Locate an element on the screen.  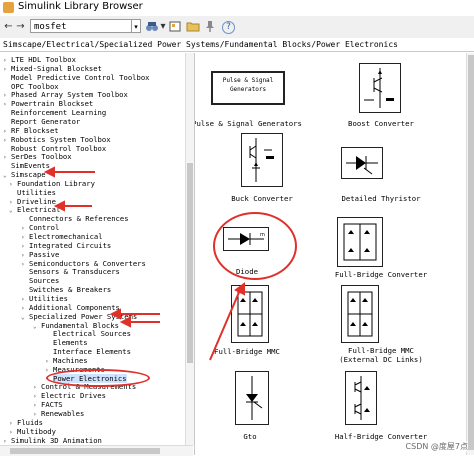
gallery-vertical-scrollbar is located at coordinates (470, 254).